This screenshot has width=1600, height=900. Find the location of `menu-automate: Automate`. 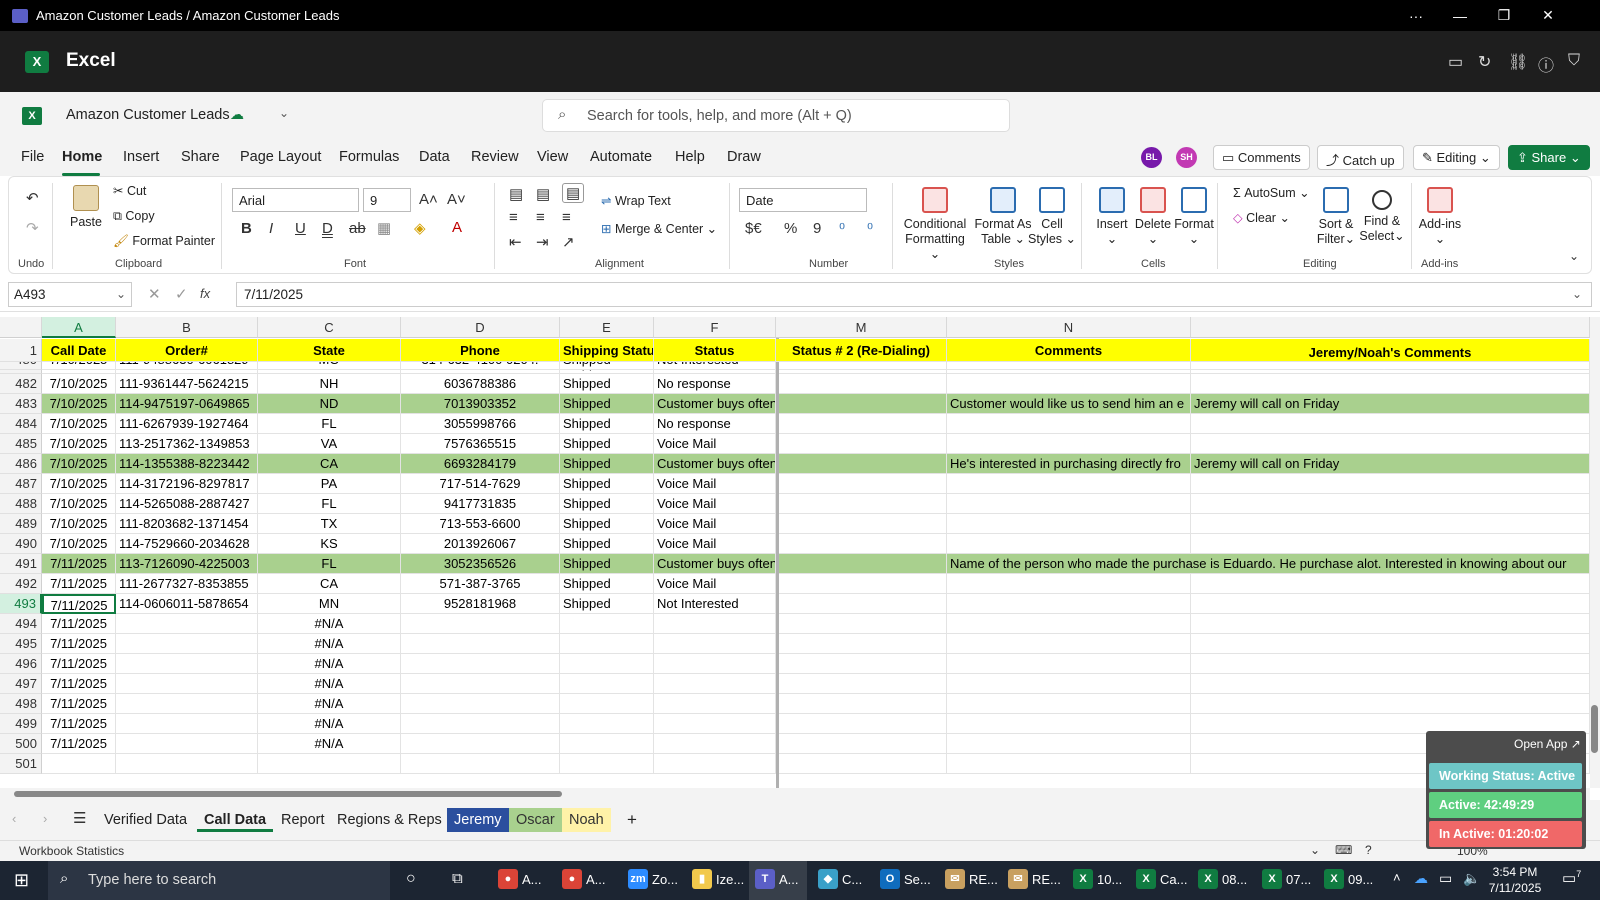

menu-automate: Automate is located at coordinates (621, 157).